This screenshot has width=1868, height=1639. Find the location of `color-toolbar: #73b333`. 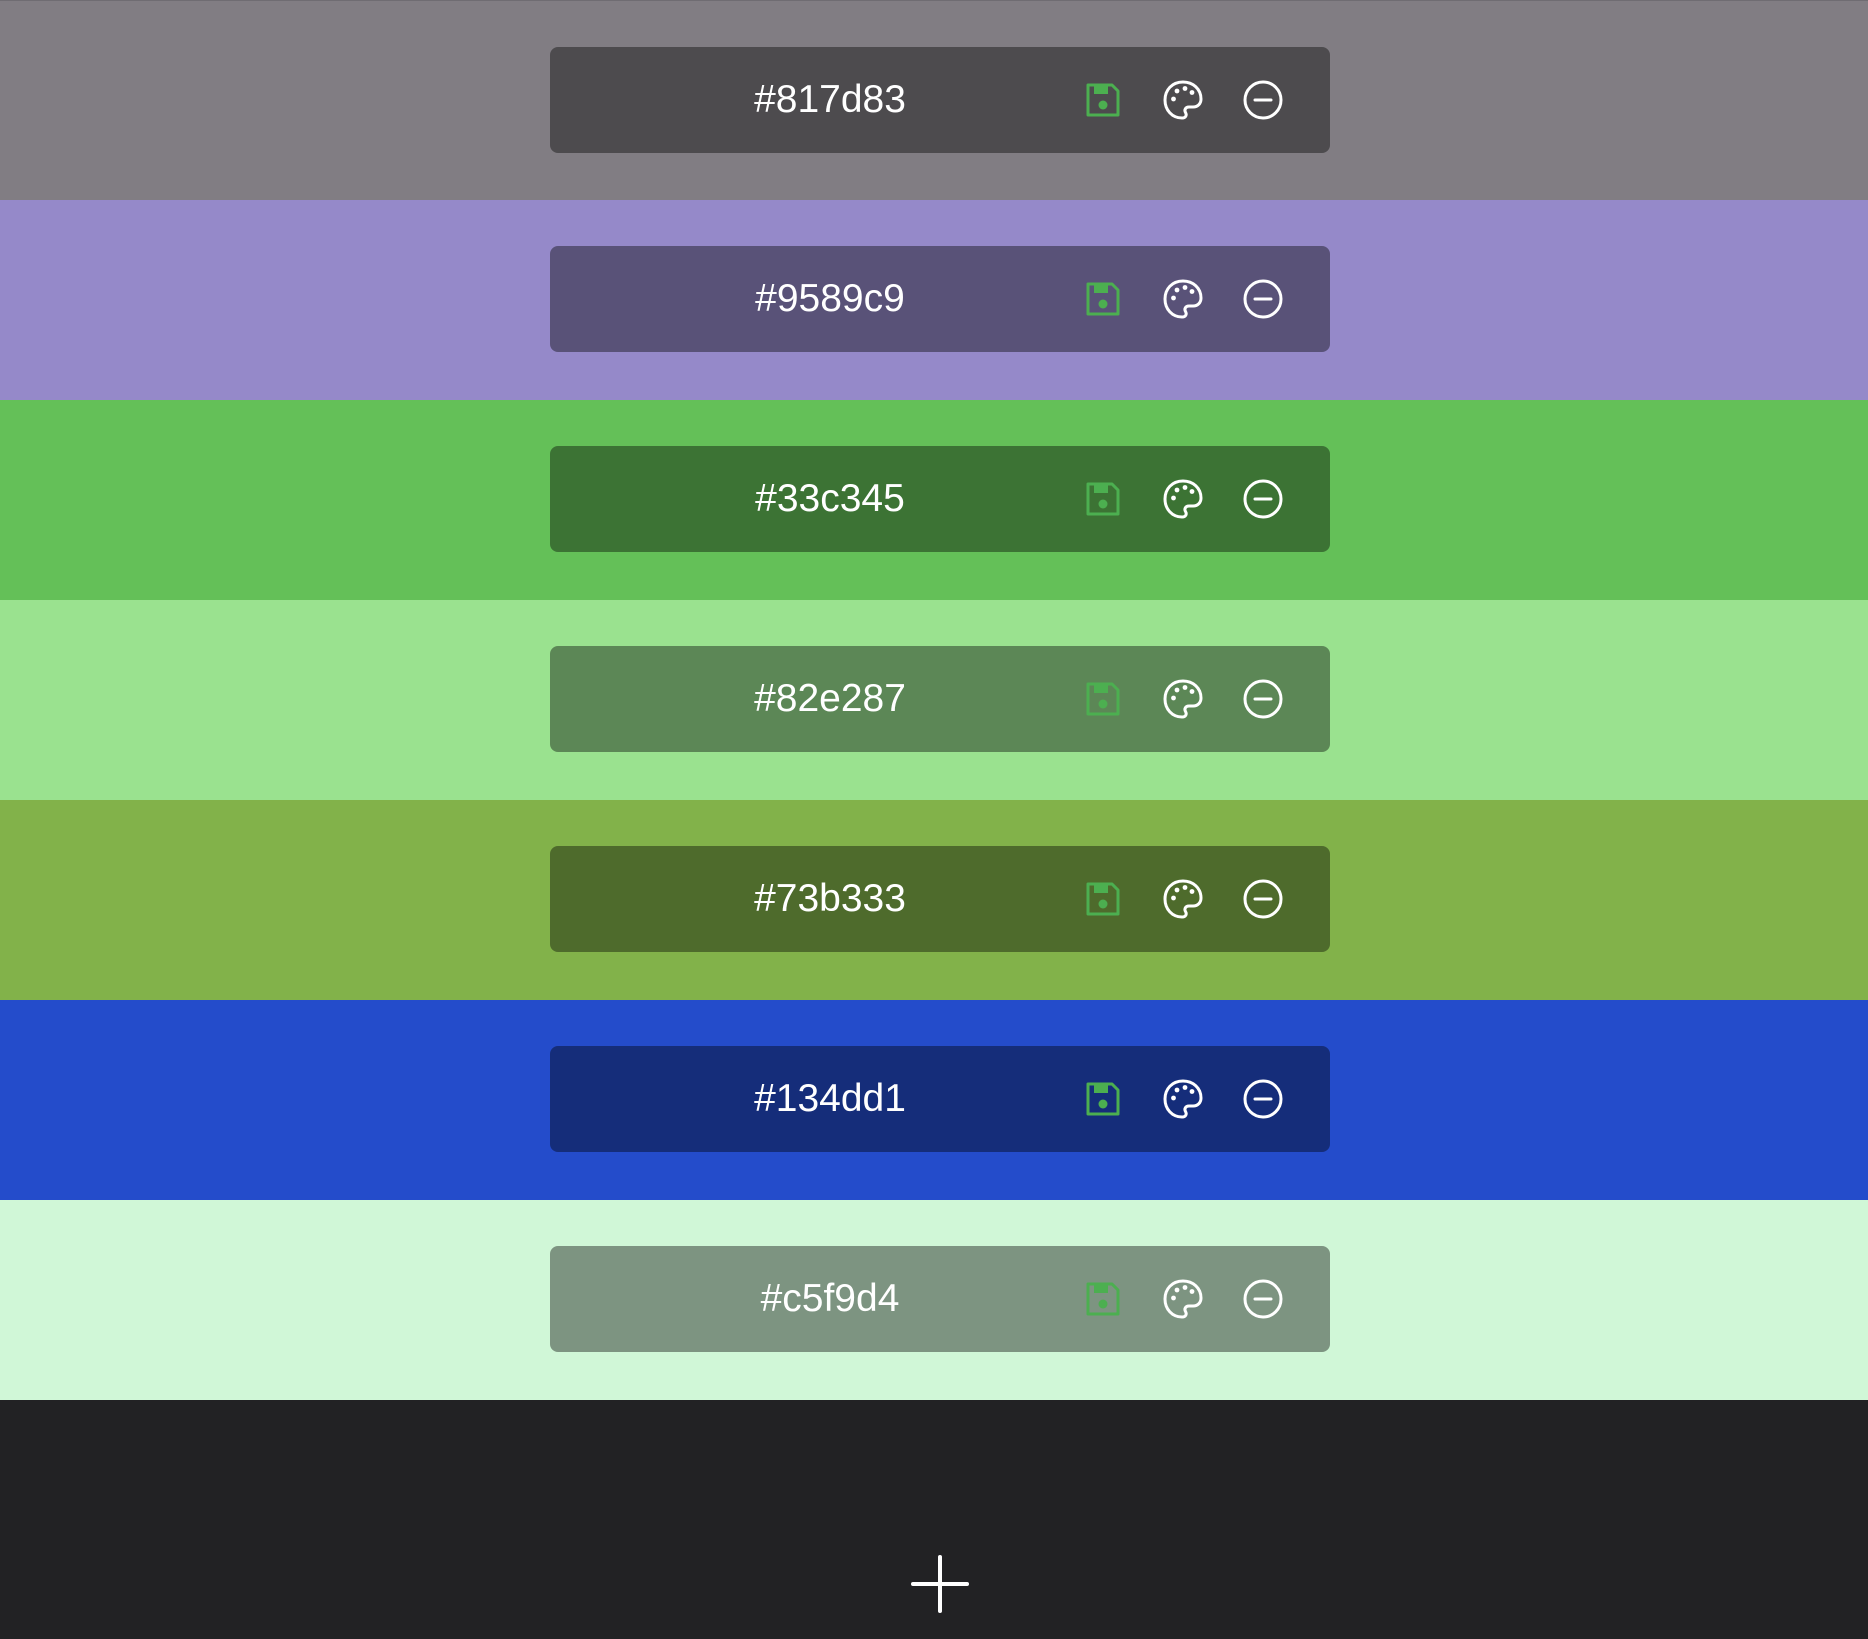

color-toolbar: #73b333 is located at coordinates (940, 899).